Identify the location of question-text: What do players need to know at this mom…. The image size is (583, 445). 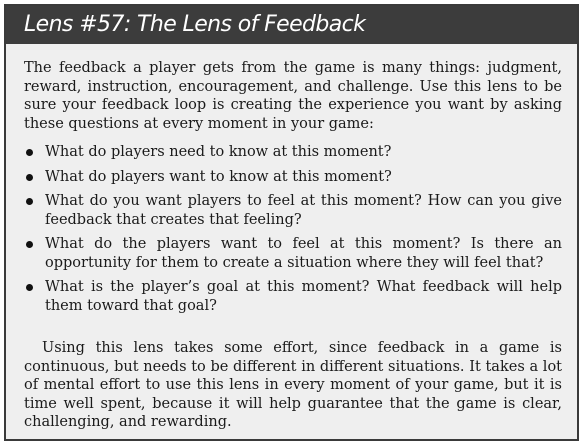
(218, 152).